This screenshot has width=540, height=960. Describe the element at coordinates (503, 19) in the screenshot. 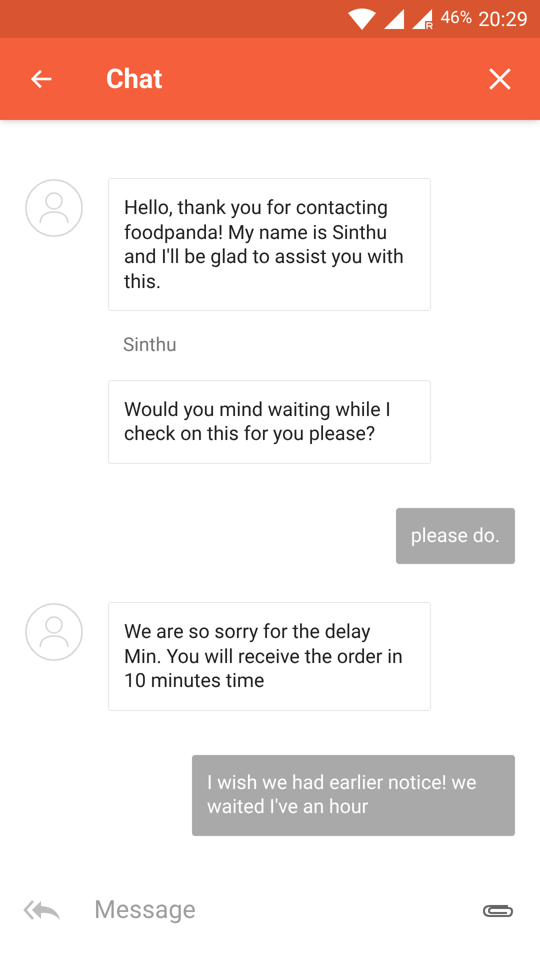

I see `clock: 20:29` at that location.